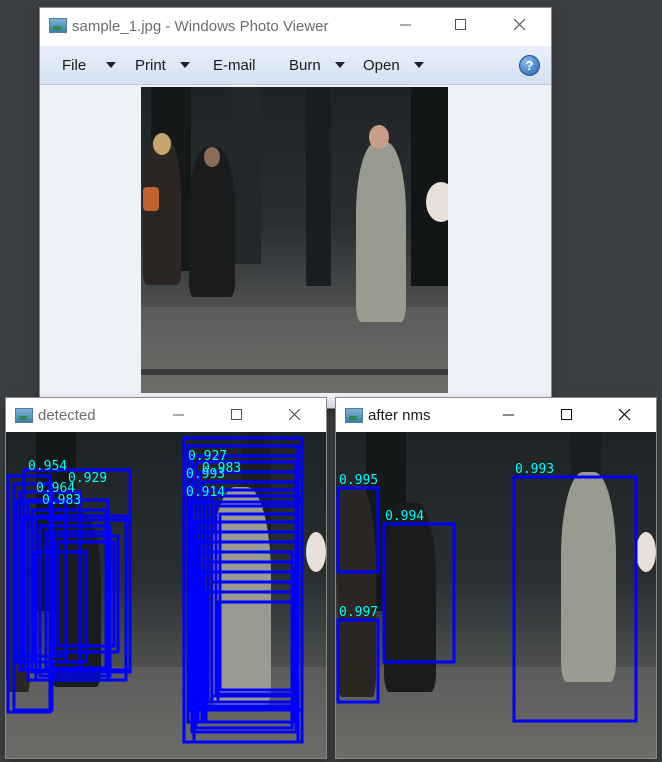 Image resolution: width=662 pixels, height=762 pixels. Describe the element at coordinates (358, 612) in the screenshot. I see `detection-score-label: 0.997` at that location.